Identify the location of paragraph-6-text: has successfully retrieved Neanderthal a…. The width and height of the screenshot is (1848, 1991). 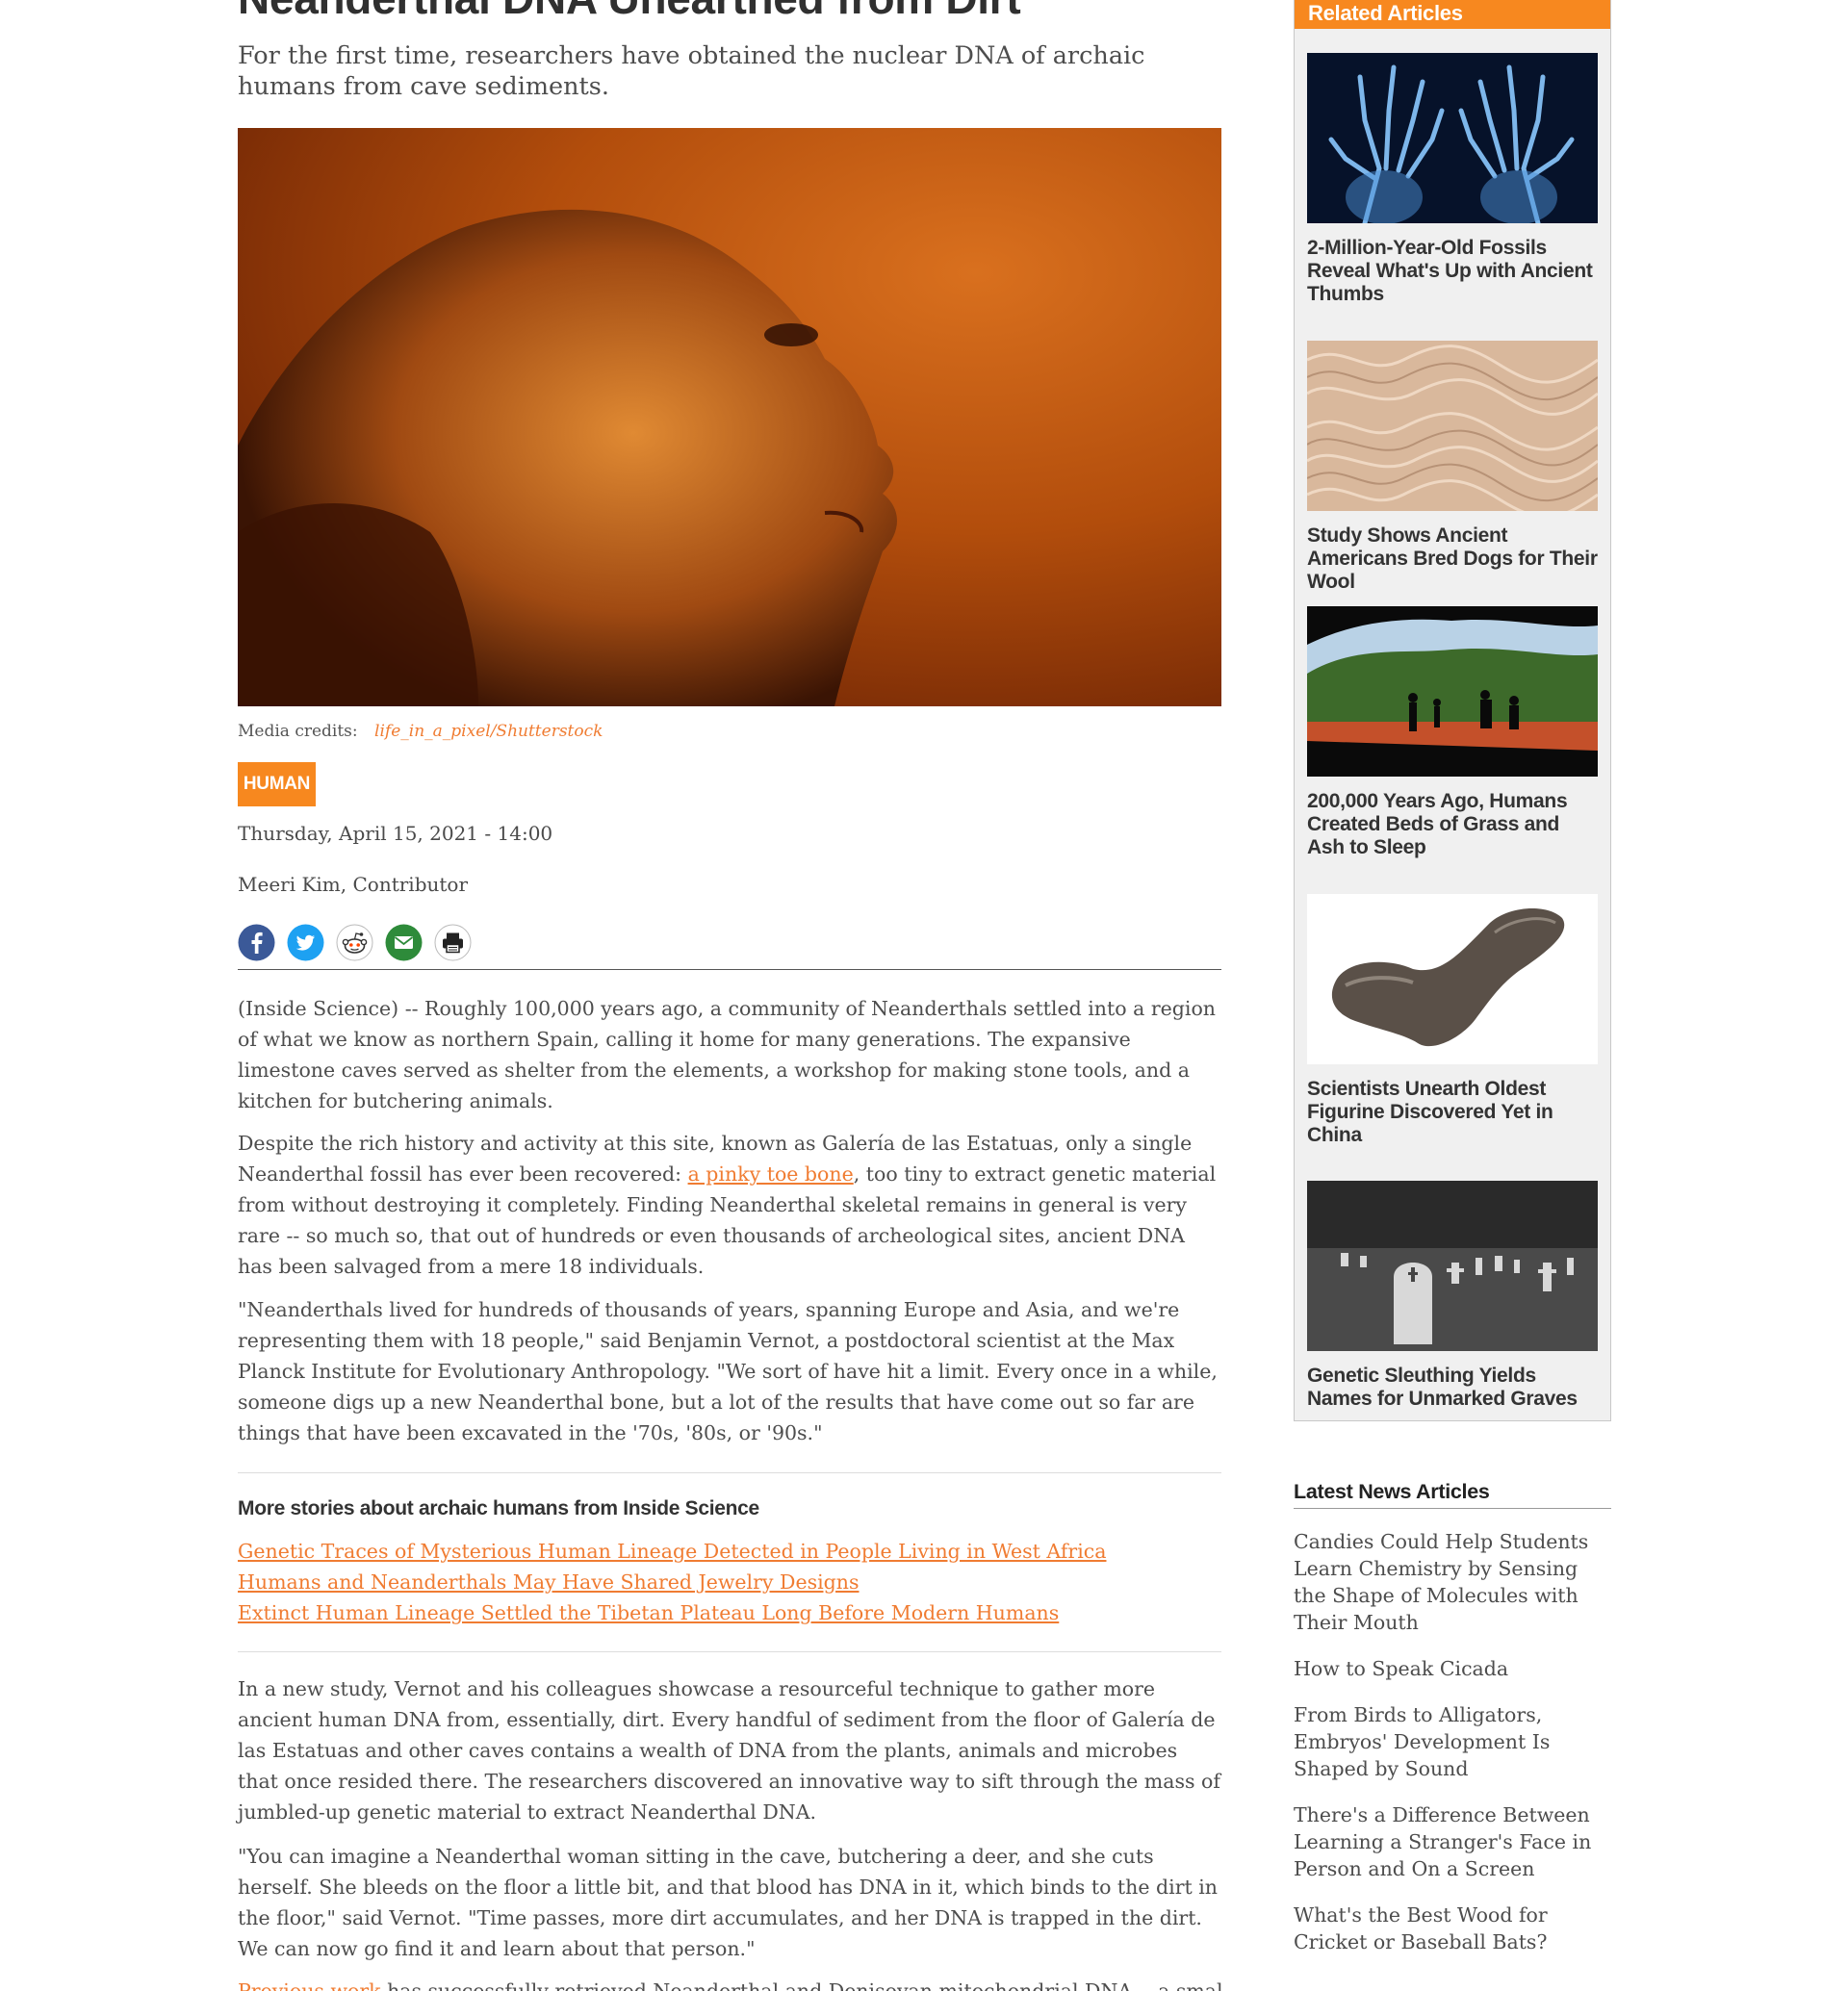
(800, 1985).